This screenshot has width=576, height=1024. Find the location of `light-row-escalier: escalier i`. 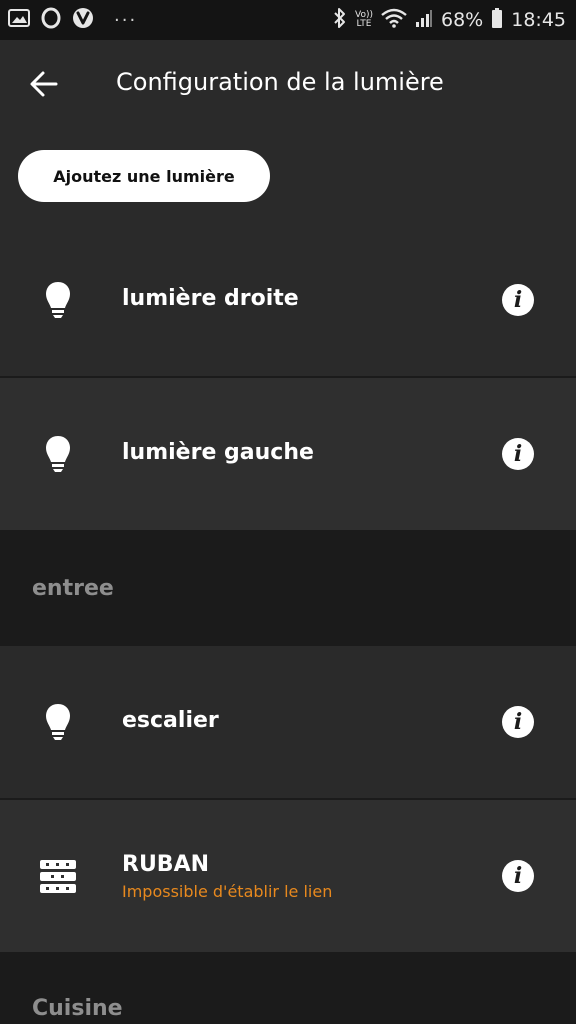

light-row-escalier: escalier i is located at coordinates (288, 722).